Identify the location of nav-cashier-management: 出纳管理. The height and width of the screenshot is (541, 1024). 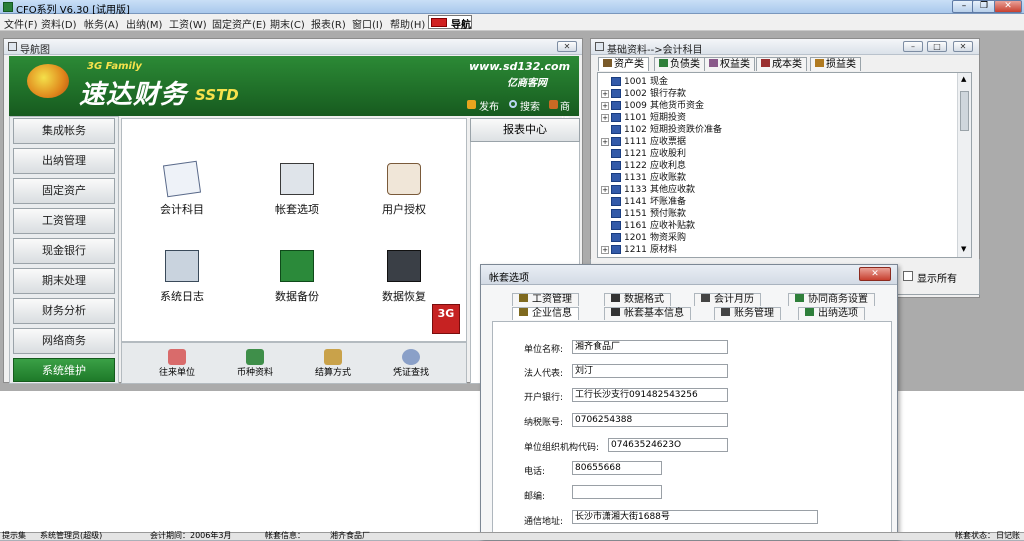
(64, 161).